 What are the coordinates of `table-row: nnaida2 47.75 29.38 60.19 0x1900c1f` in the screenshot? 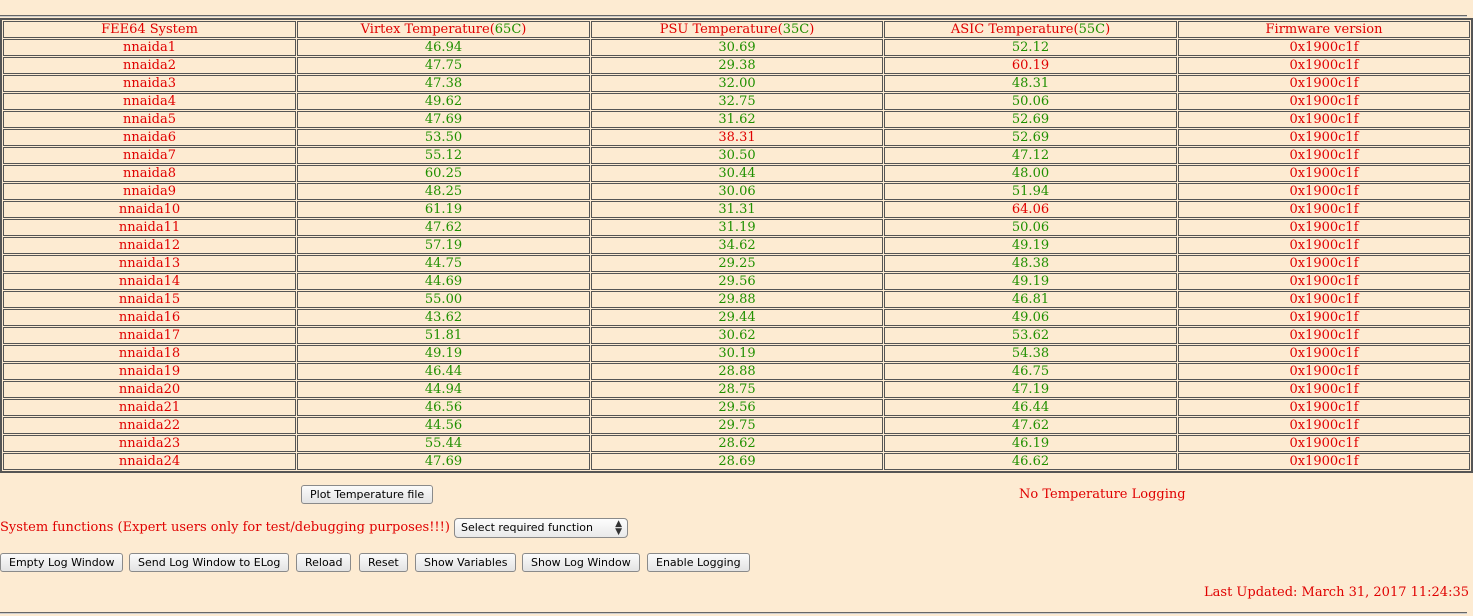 It's located at (736, 65).